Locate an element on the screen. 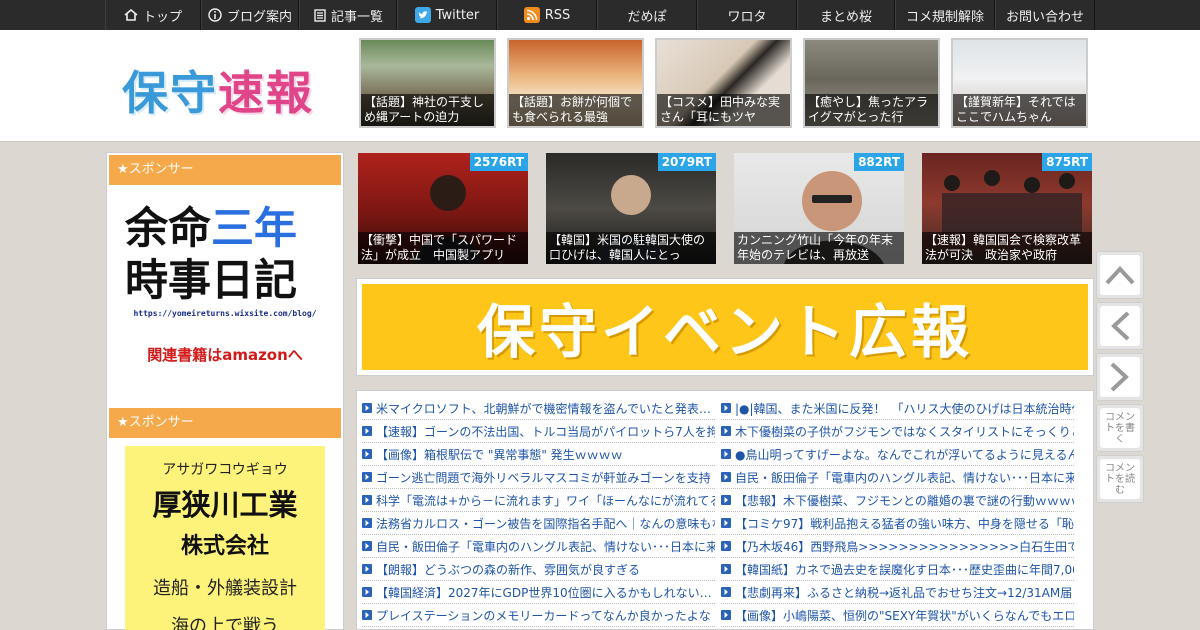  featured-article: 2079RT 【韓国】米国の駐韓国大使の口ひげは、韓国人にとっ is located at coordinates (631, 208).